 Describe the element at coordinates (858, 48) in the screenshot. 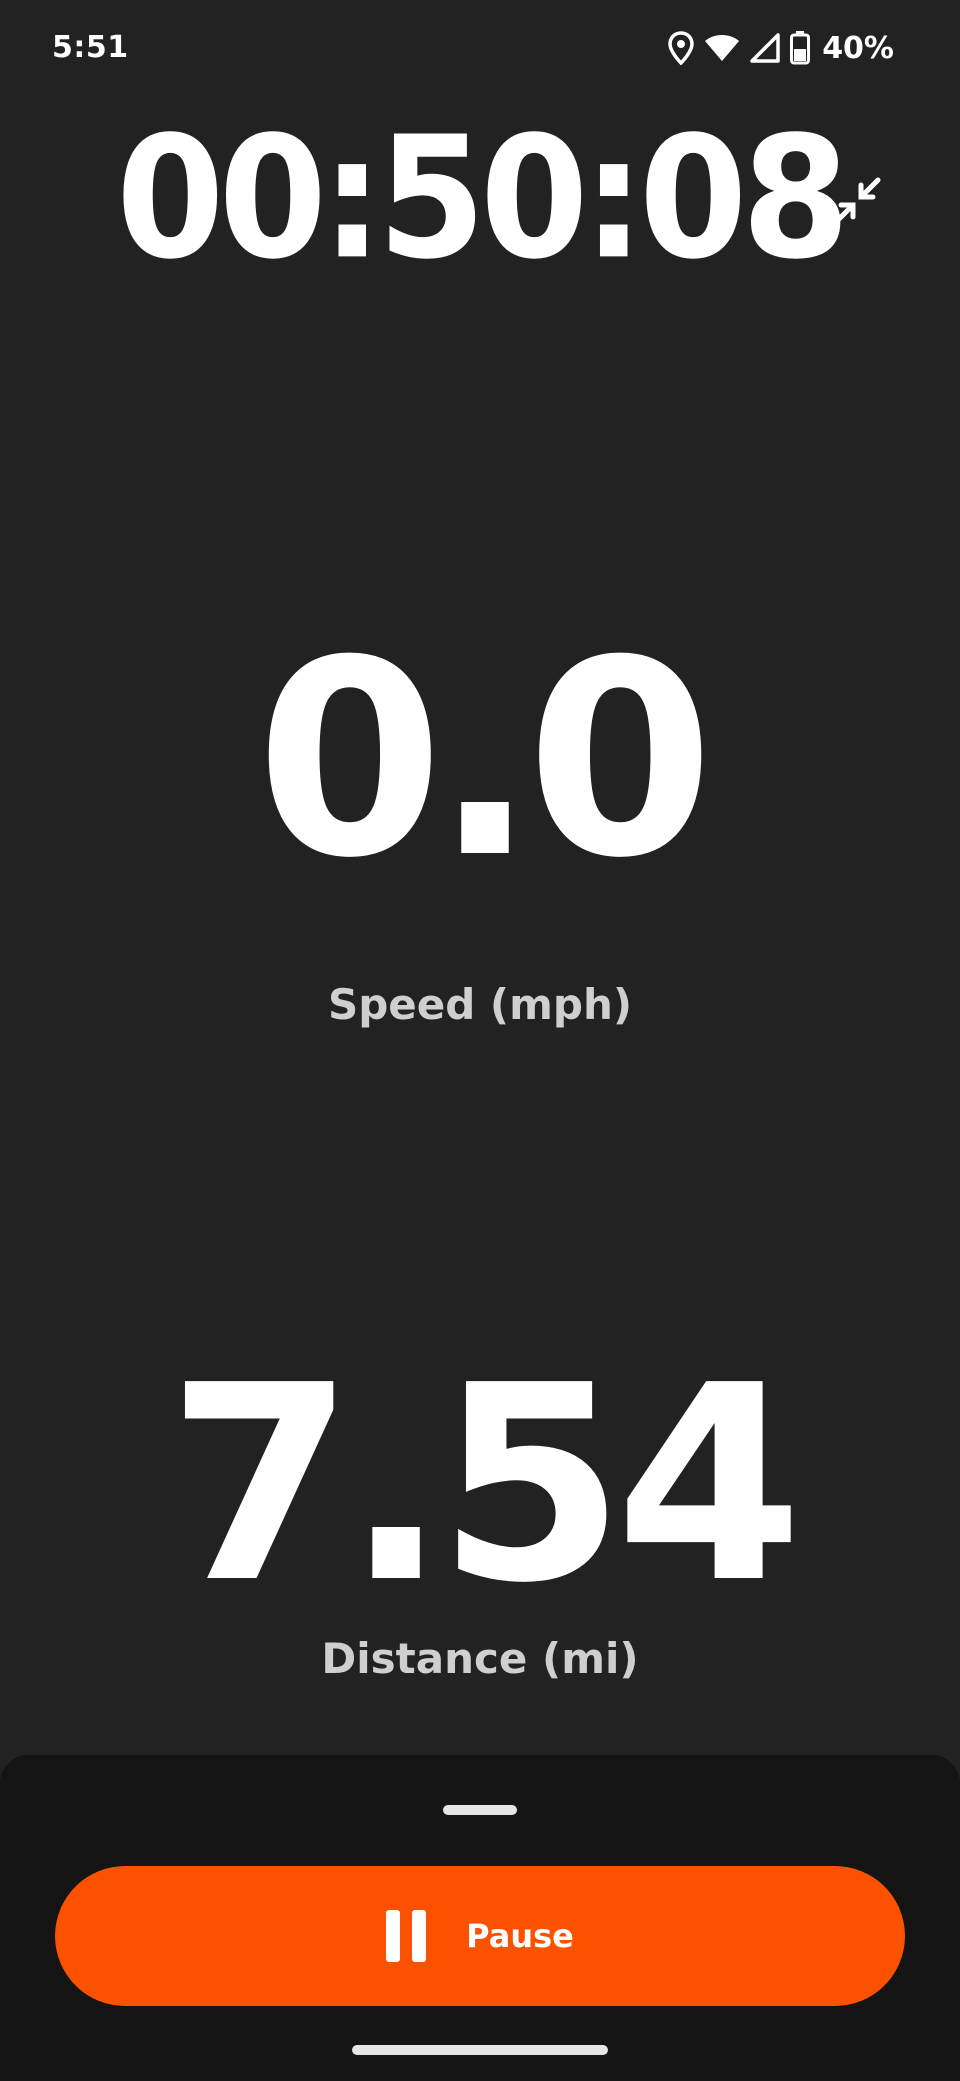

I see `battery-percent: 40%` at that location.